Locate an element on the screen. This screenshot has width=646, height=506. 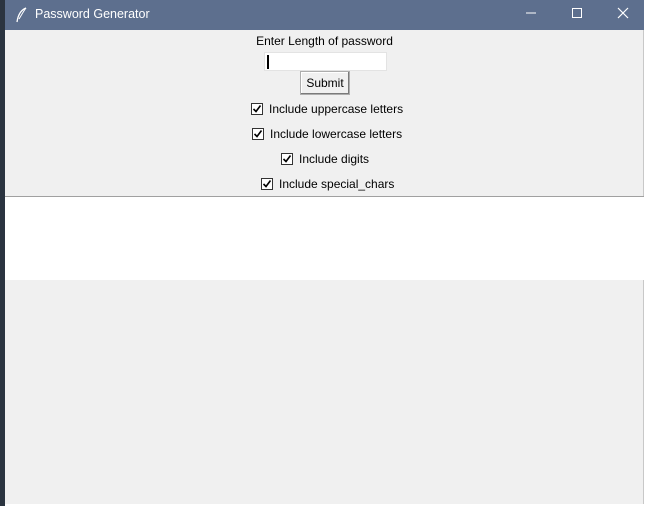
special-chars-checkbox is located at coordinates (267, 184).